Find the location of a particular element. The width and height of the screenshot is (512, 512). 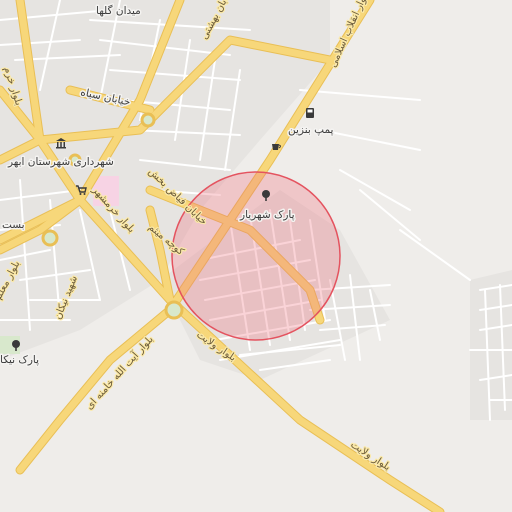

label-shahrdari: شهرداری شهرستان ابهر is located at coordinates (60, 162).